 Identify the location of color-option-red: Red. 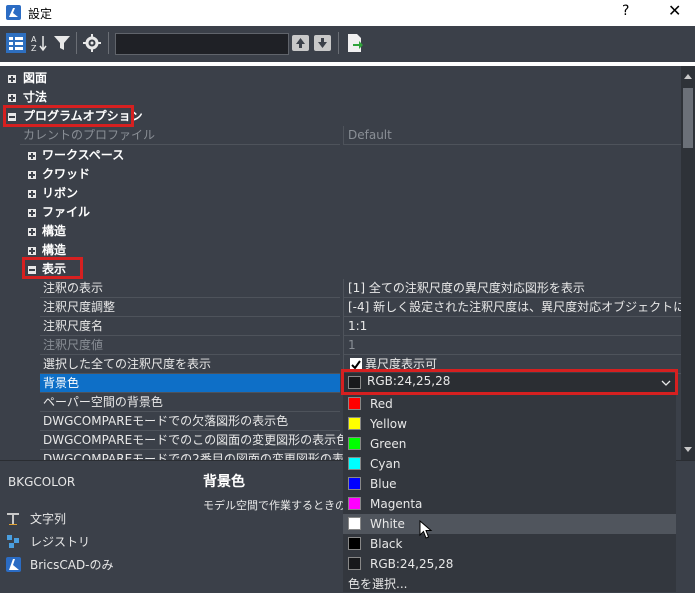
(509, 404).